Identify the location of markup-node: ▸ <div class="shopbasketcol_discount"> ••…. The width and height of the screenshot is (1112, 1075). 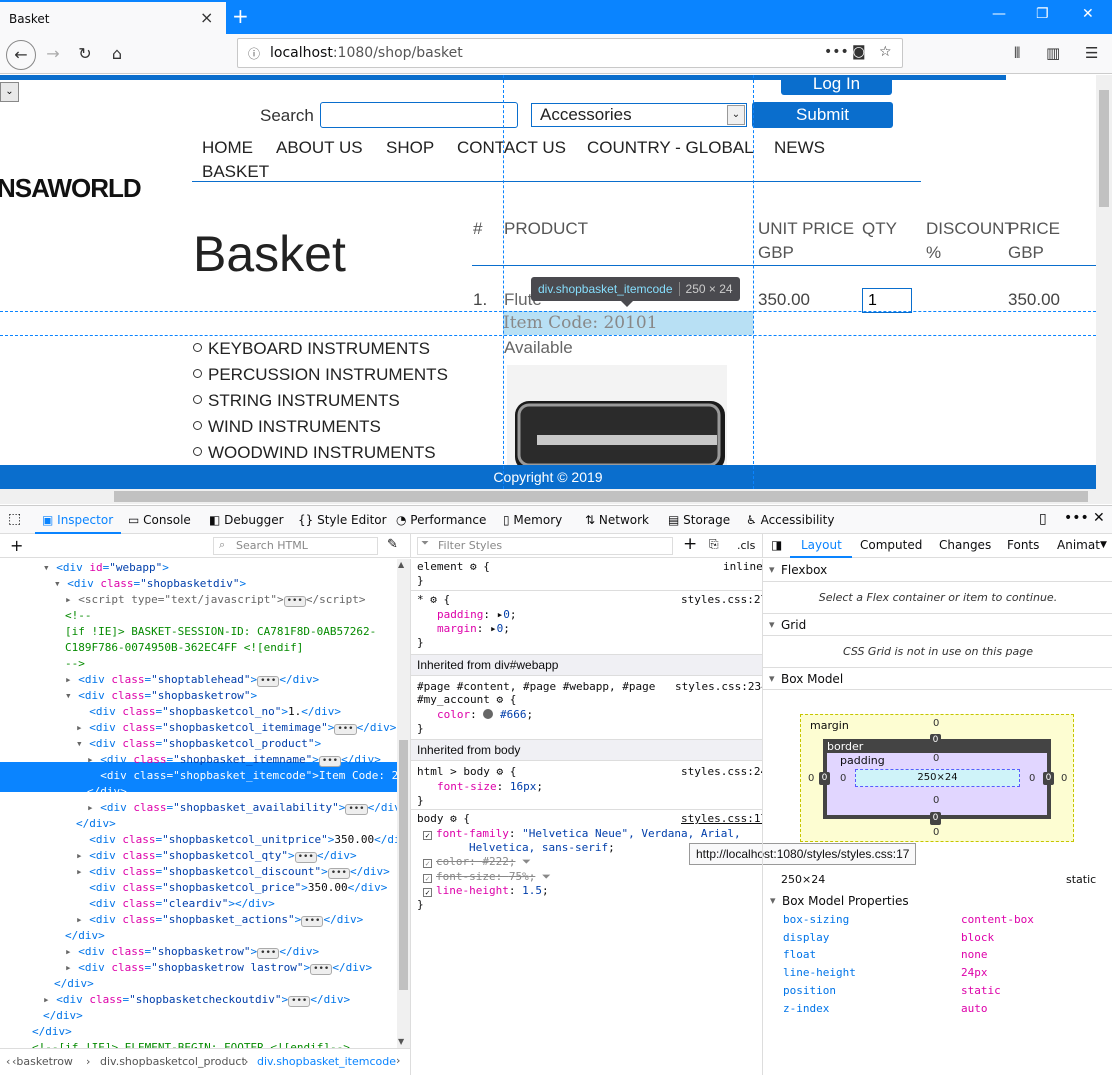
(233, 872).